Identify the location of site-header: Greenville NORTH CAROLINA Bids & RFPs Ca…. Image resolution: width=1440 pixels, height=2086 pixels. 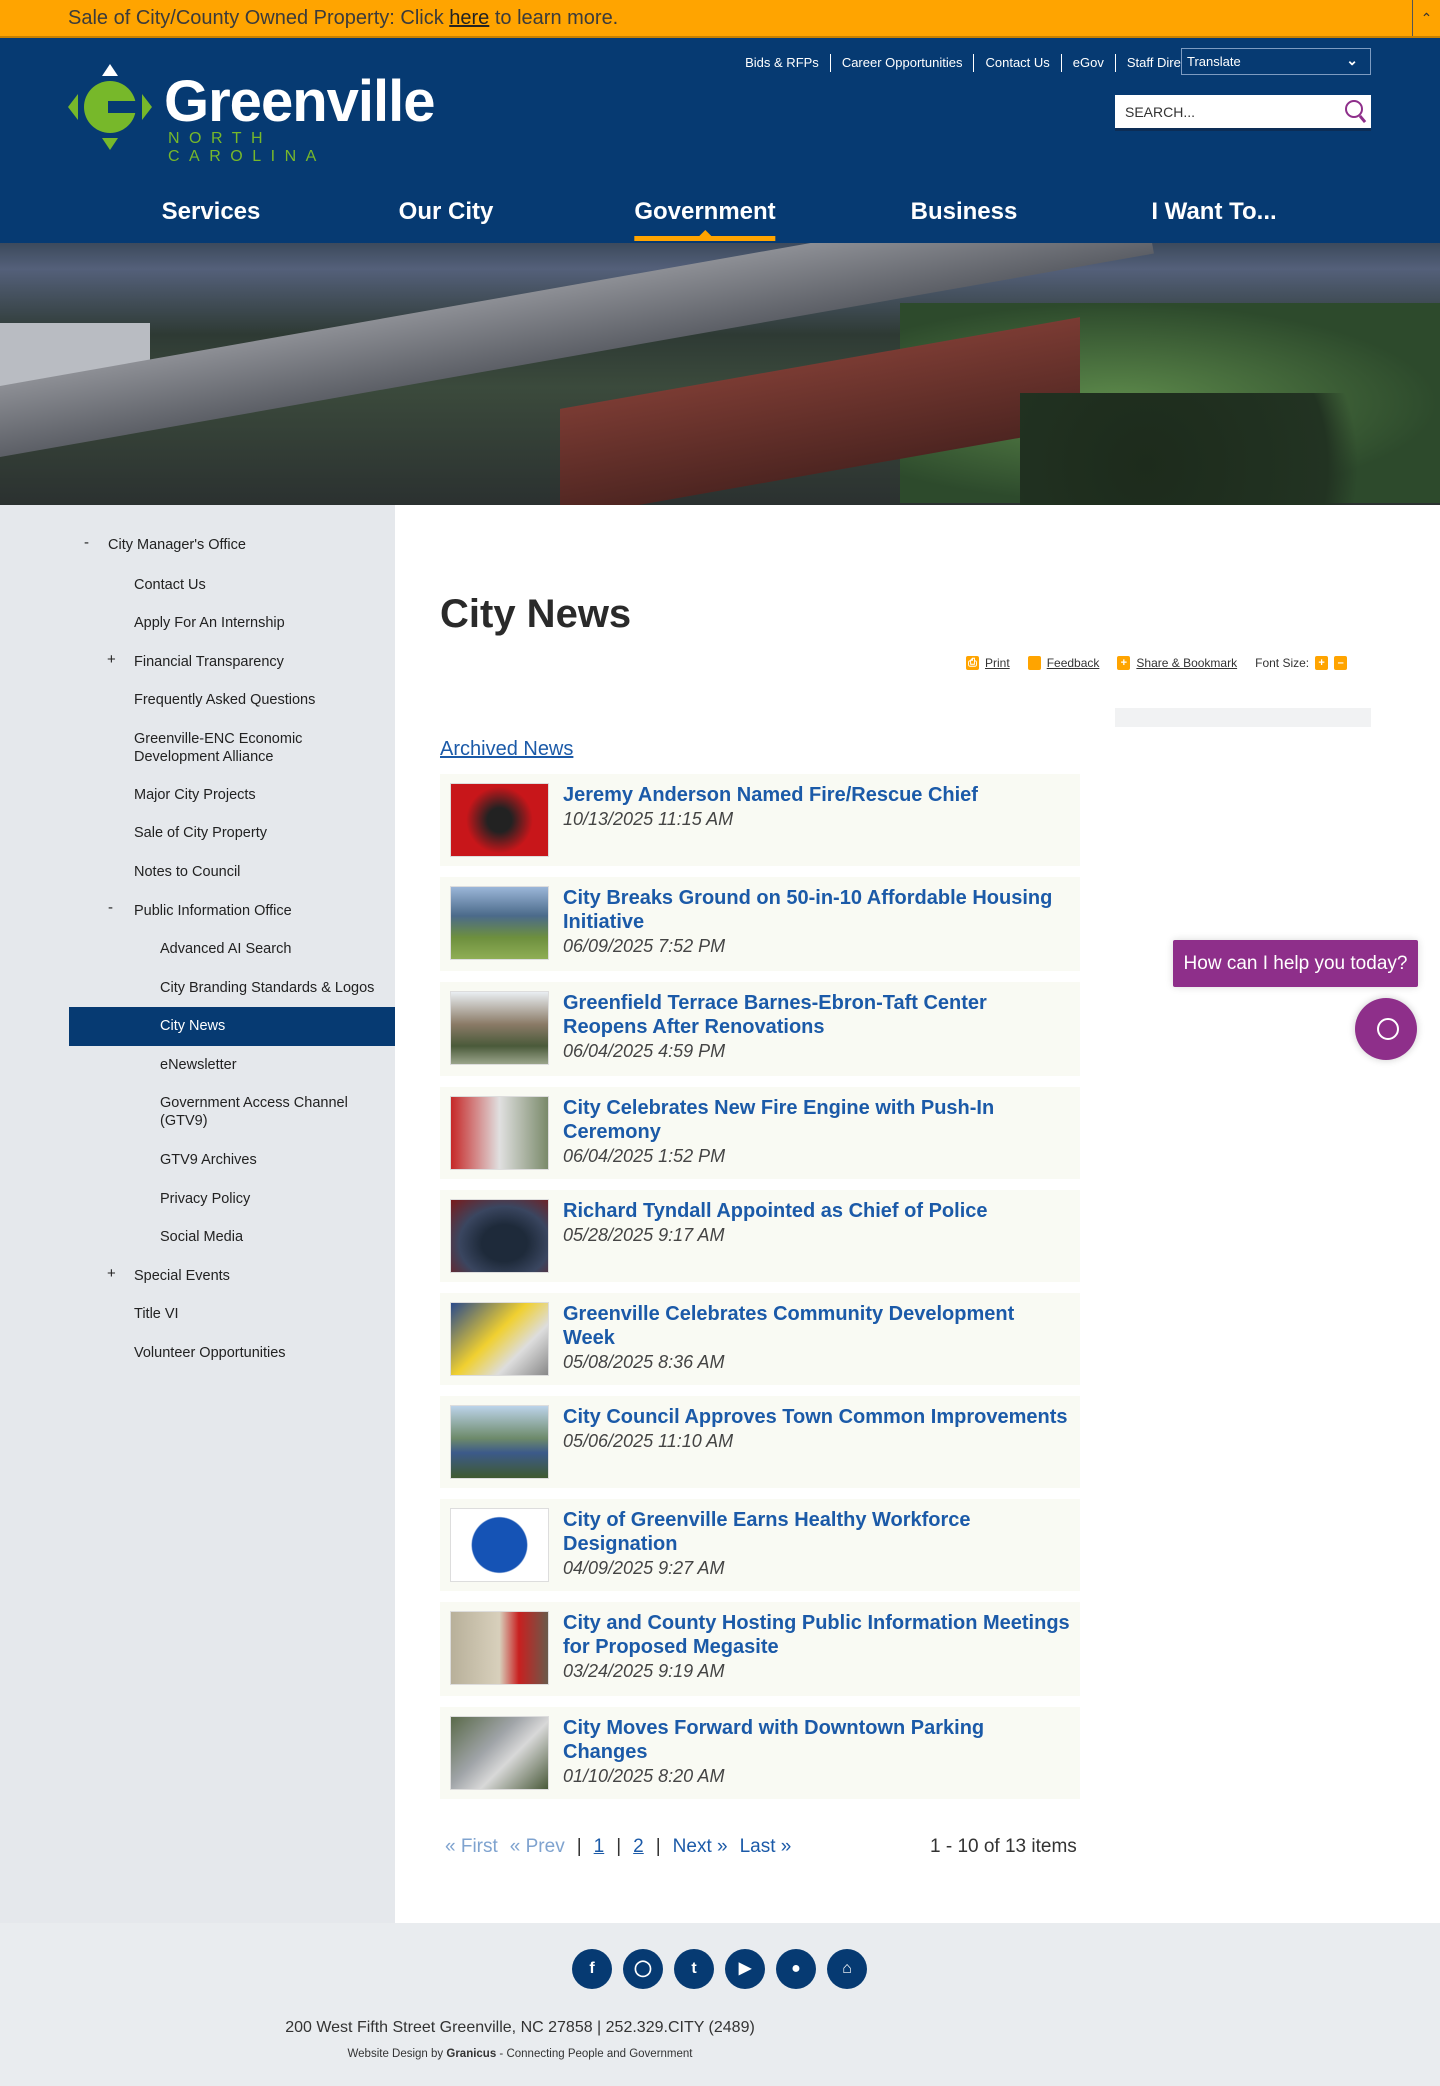
(720, 140).